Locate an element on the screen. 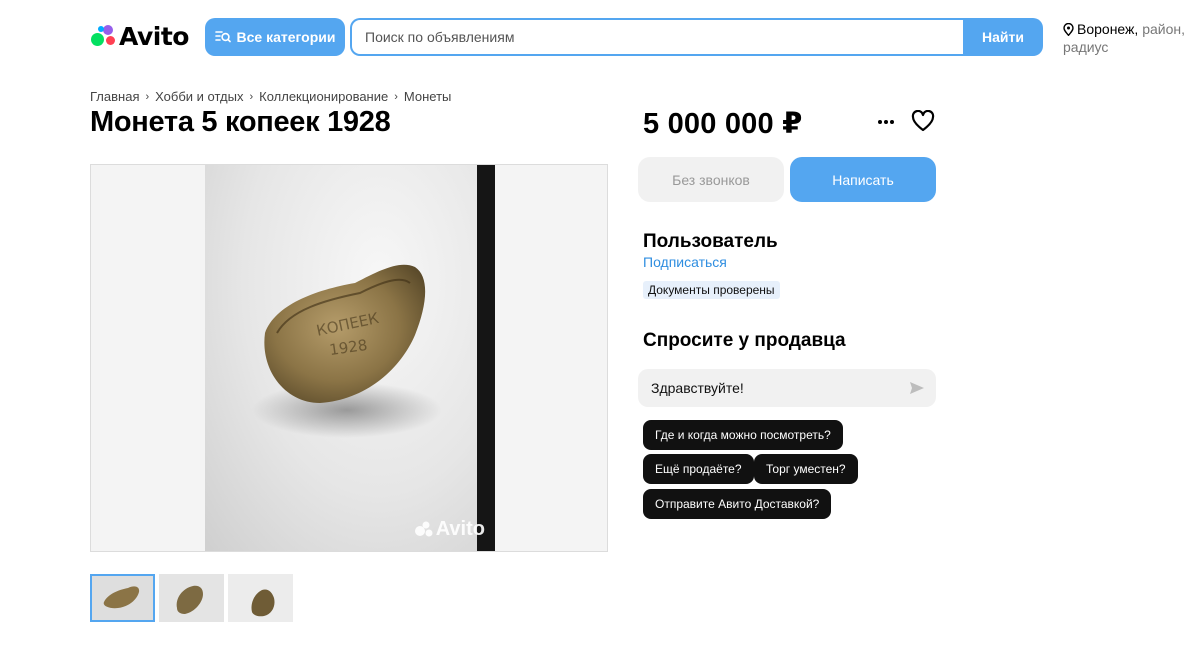 Image resolution: width=1200 pixels, height=672 pixels. suggestion-chip-bargain: Торг уместен? is located at coordinates (806, 469).